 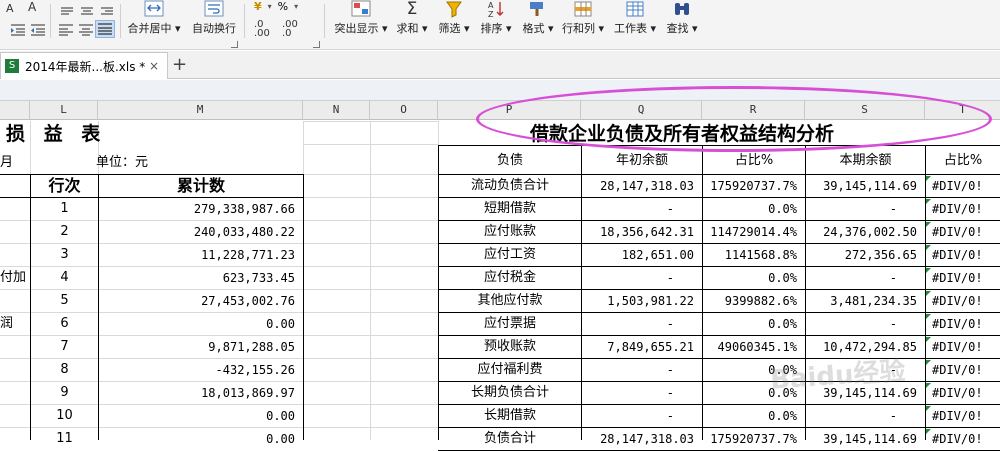 I want to click on row-number: 9, so click(x=64, y=393).